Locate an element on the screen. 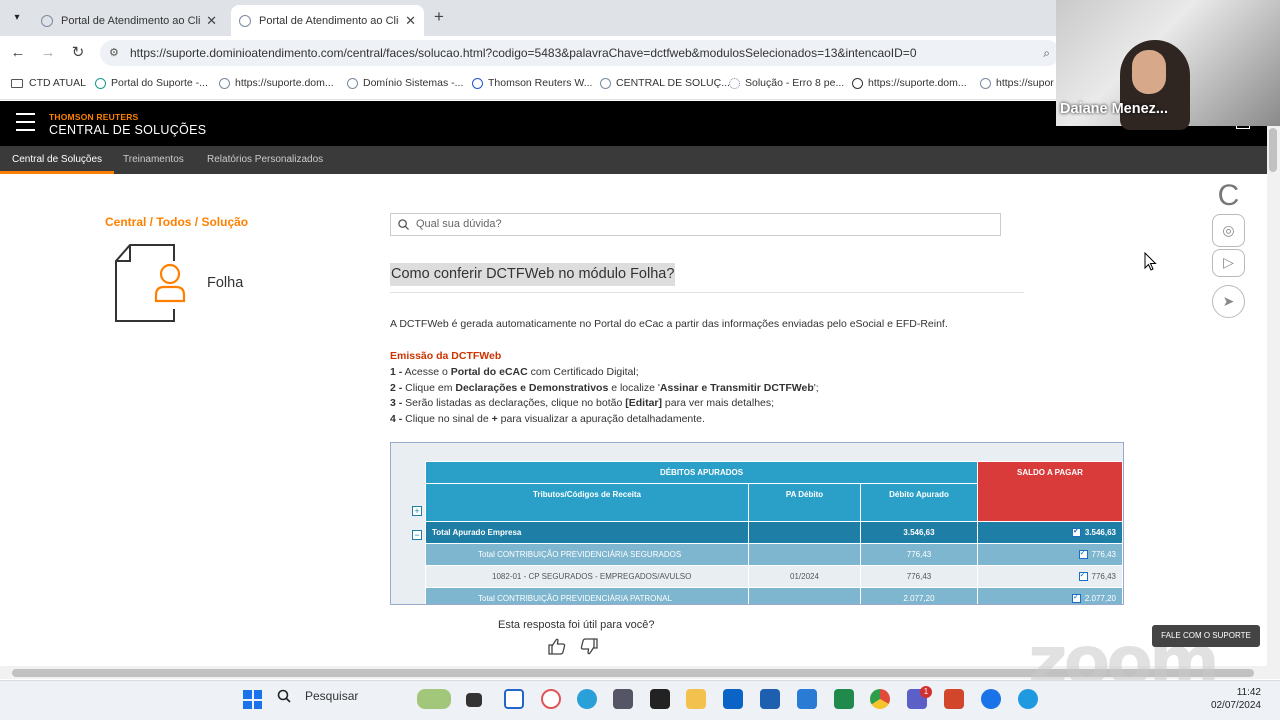 This screenshot has height=720, width=1280. widgets-icon is located at coordinates (434, 699).